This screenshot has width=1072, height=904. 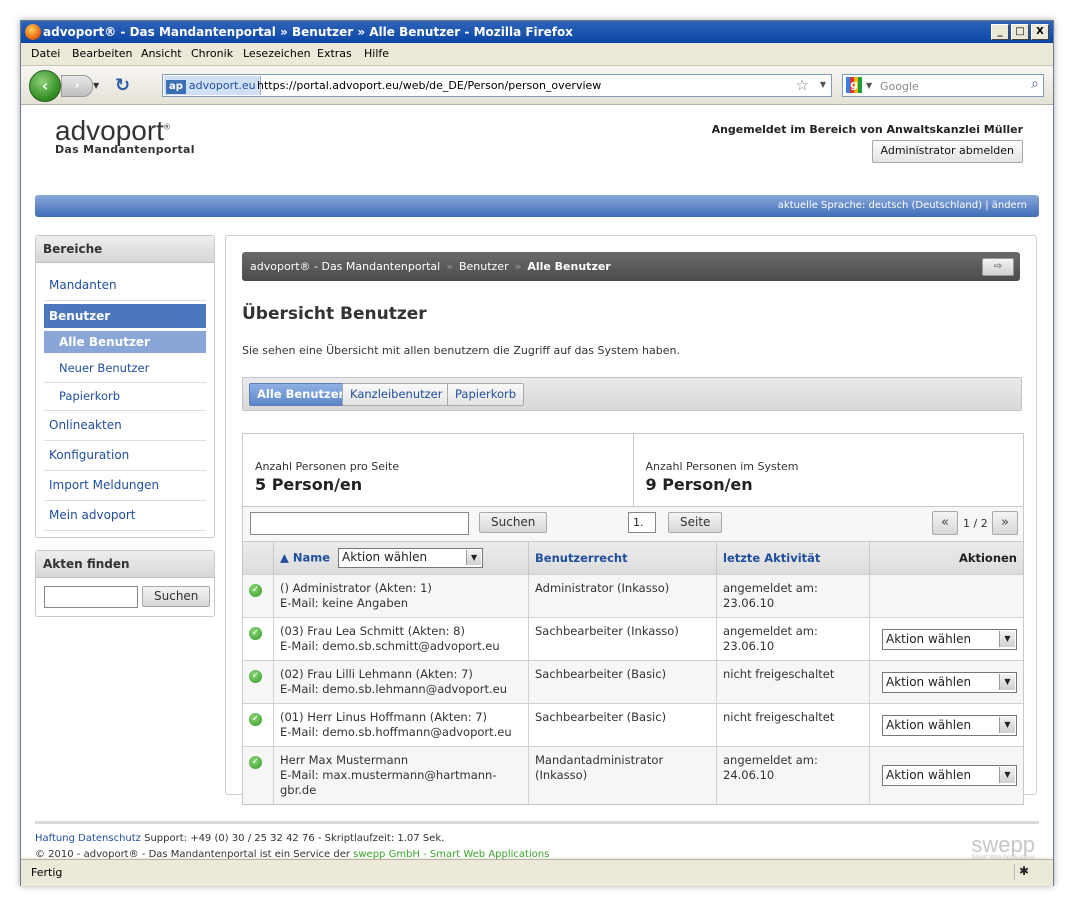 What do you see at coordinates (484, 266) in the screenshot?
I see `breadcrumb-benutzer: Benutzer` at bounding box center [484, 266].